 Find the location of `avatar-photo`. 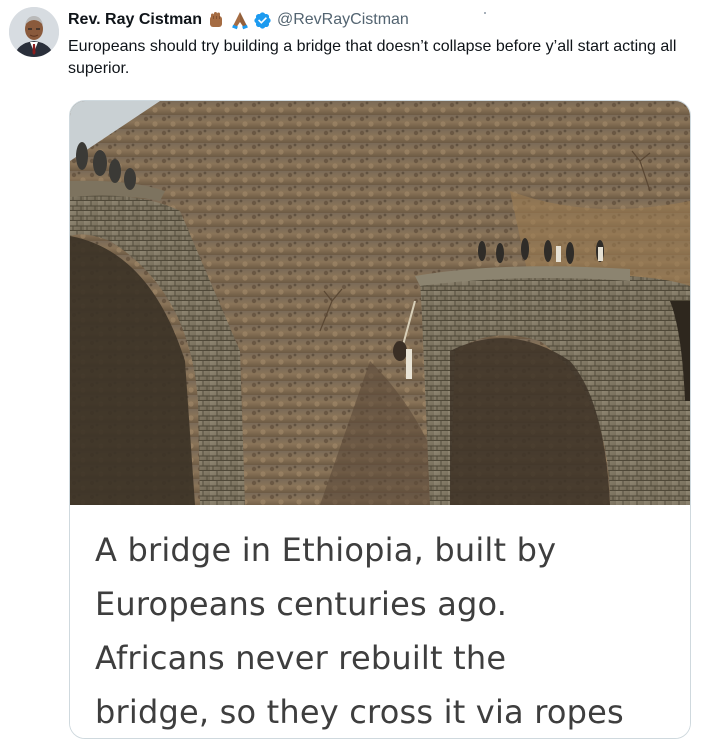

avatar-photo is located at coordinates (34, 32).